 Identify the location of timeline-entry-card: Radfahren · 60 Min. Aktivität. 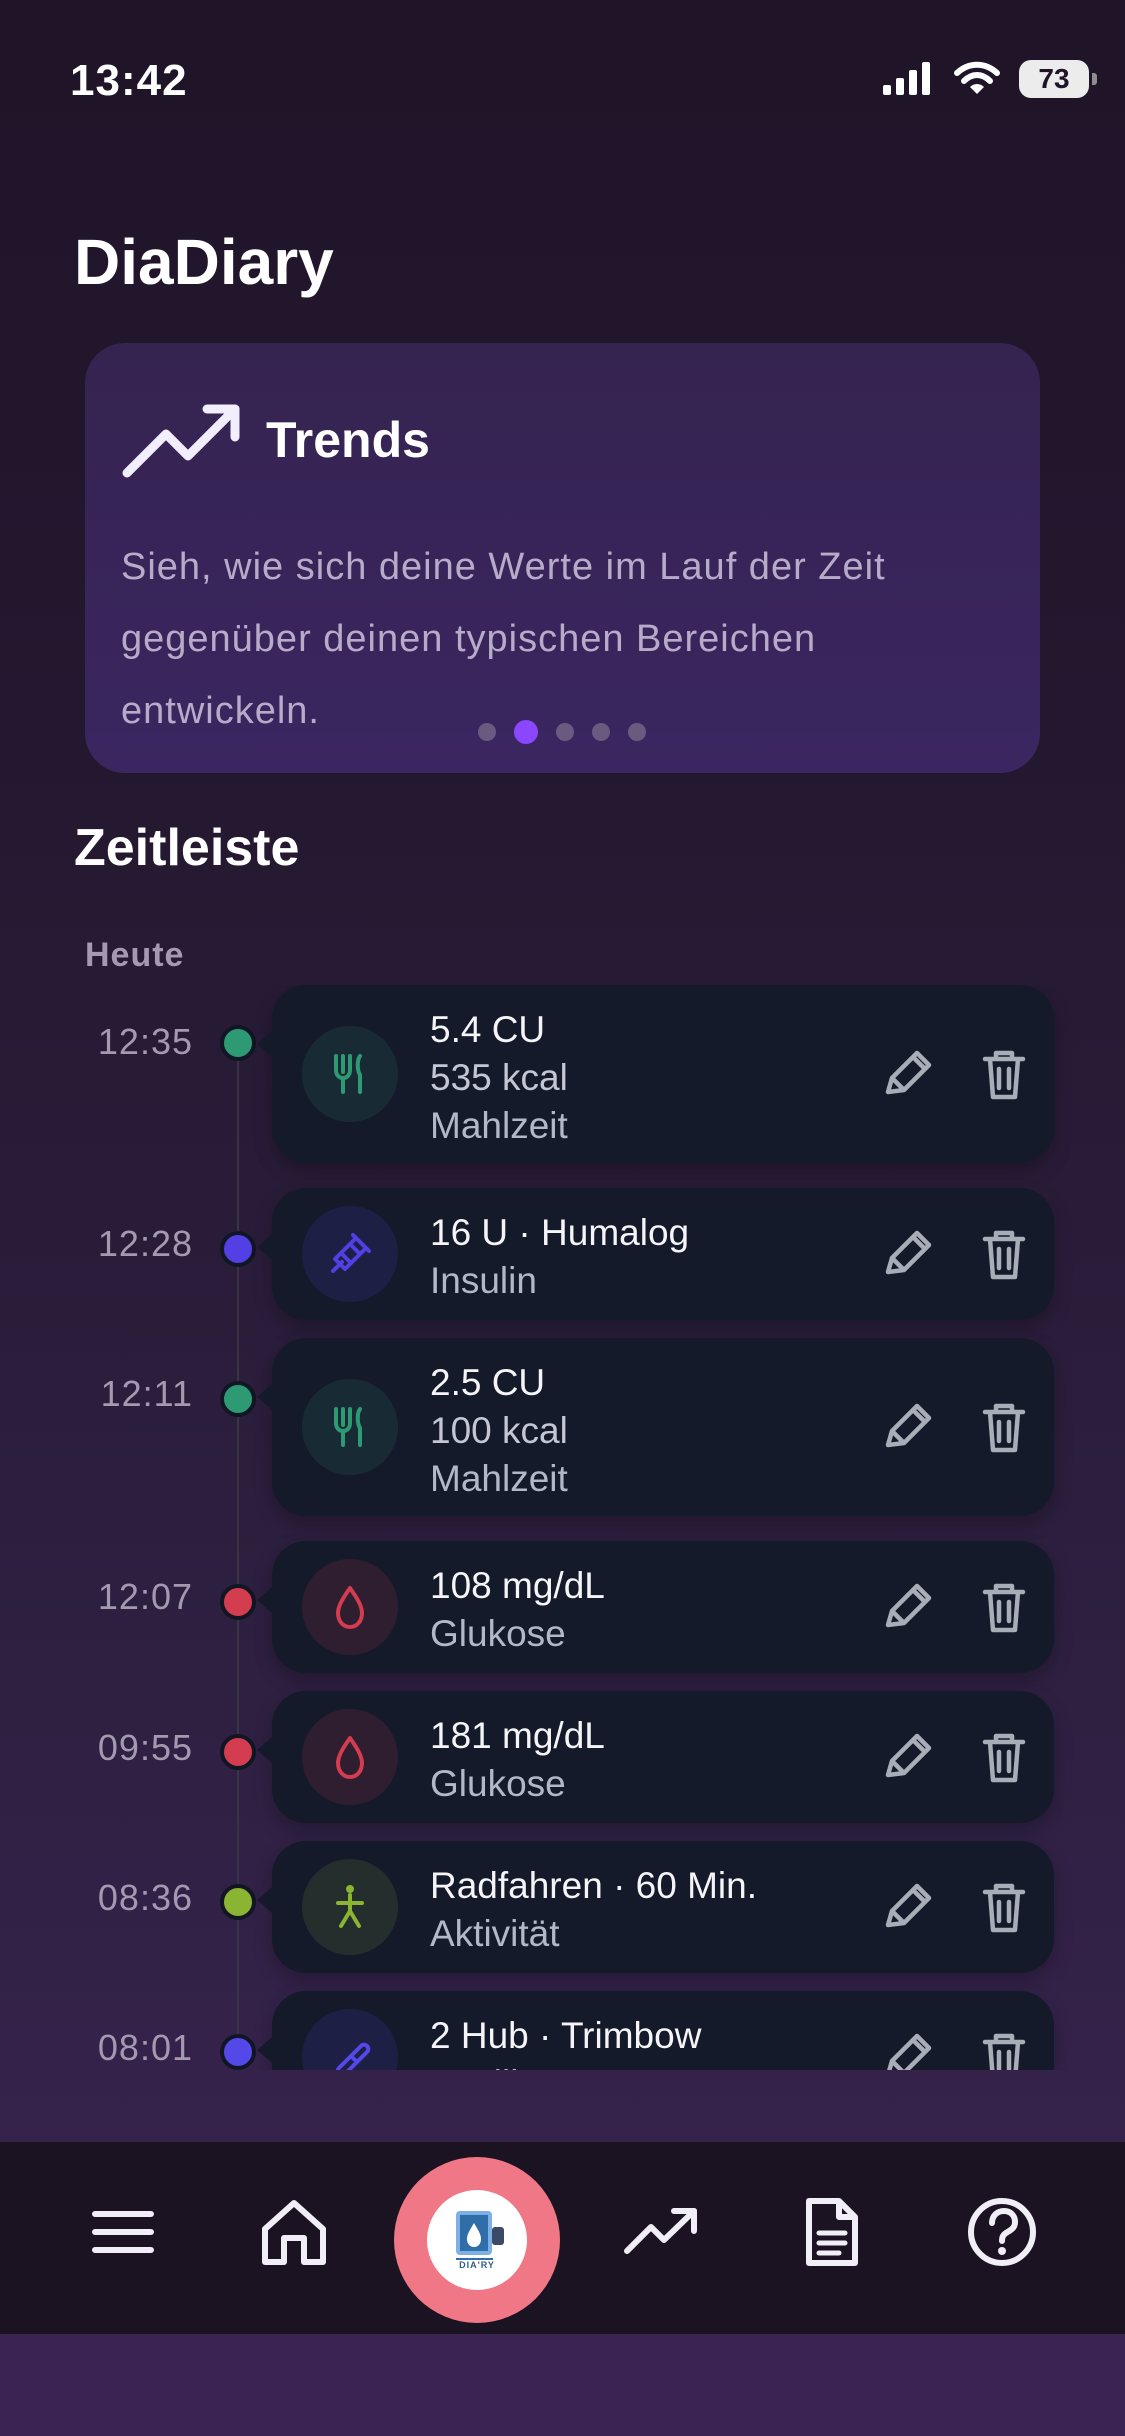
(655, 1907).